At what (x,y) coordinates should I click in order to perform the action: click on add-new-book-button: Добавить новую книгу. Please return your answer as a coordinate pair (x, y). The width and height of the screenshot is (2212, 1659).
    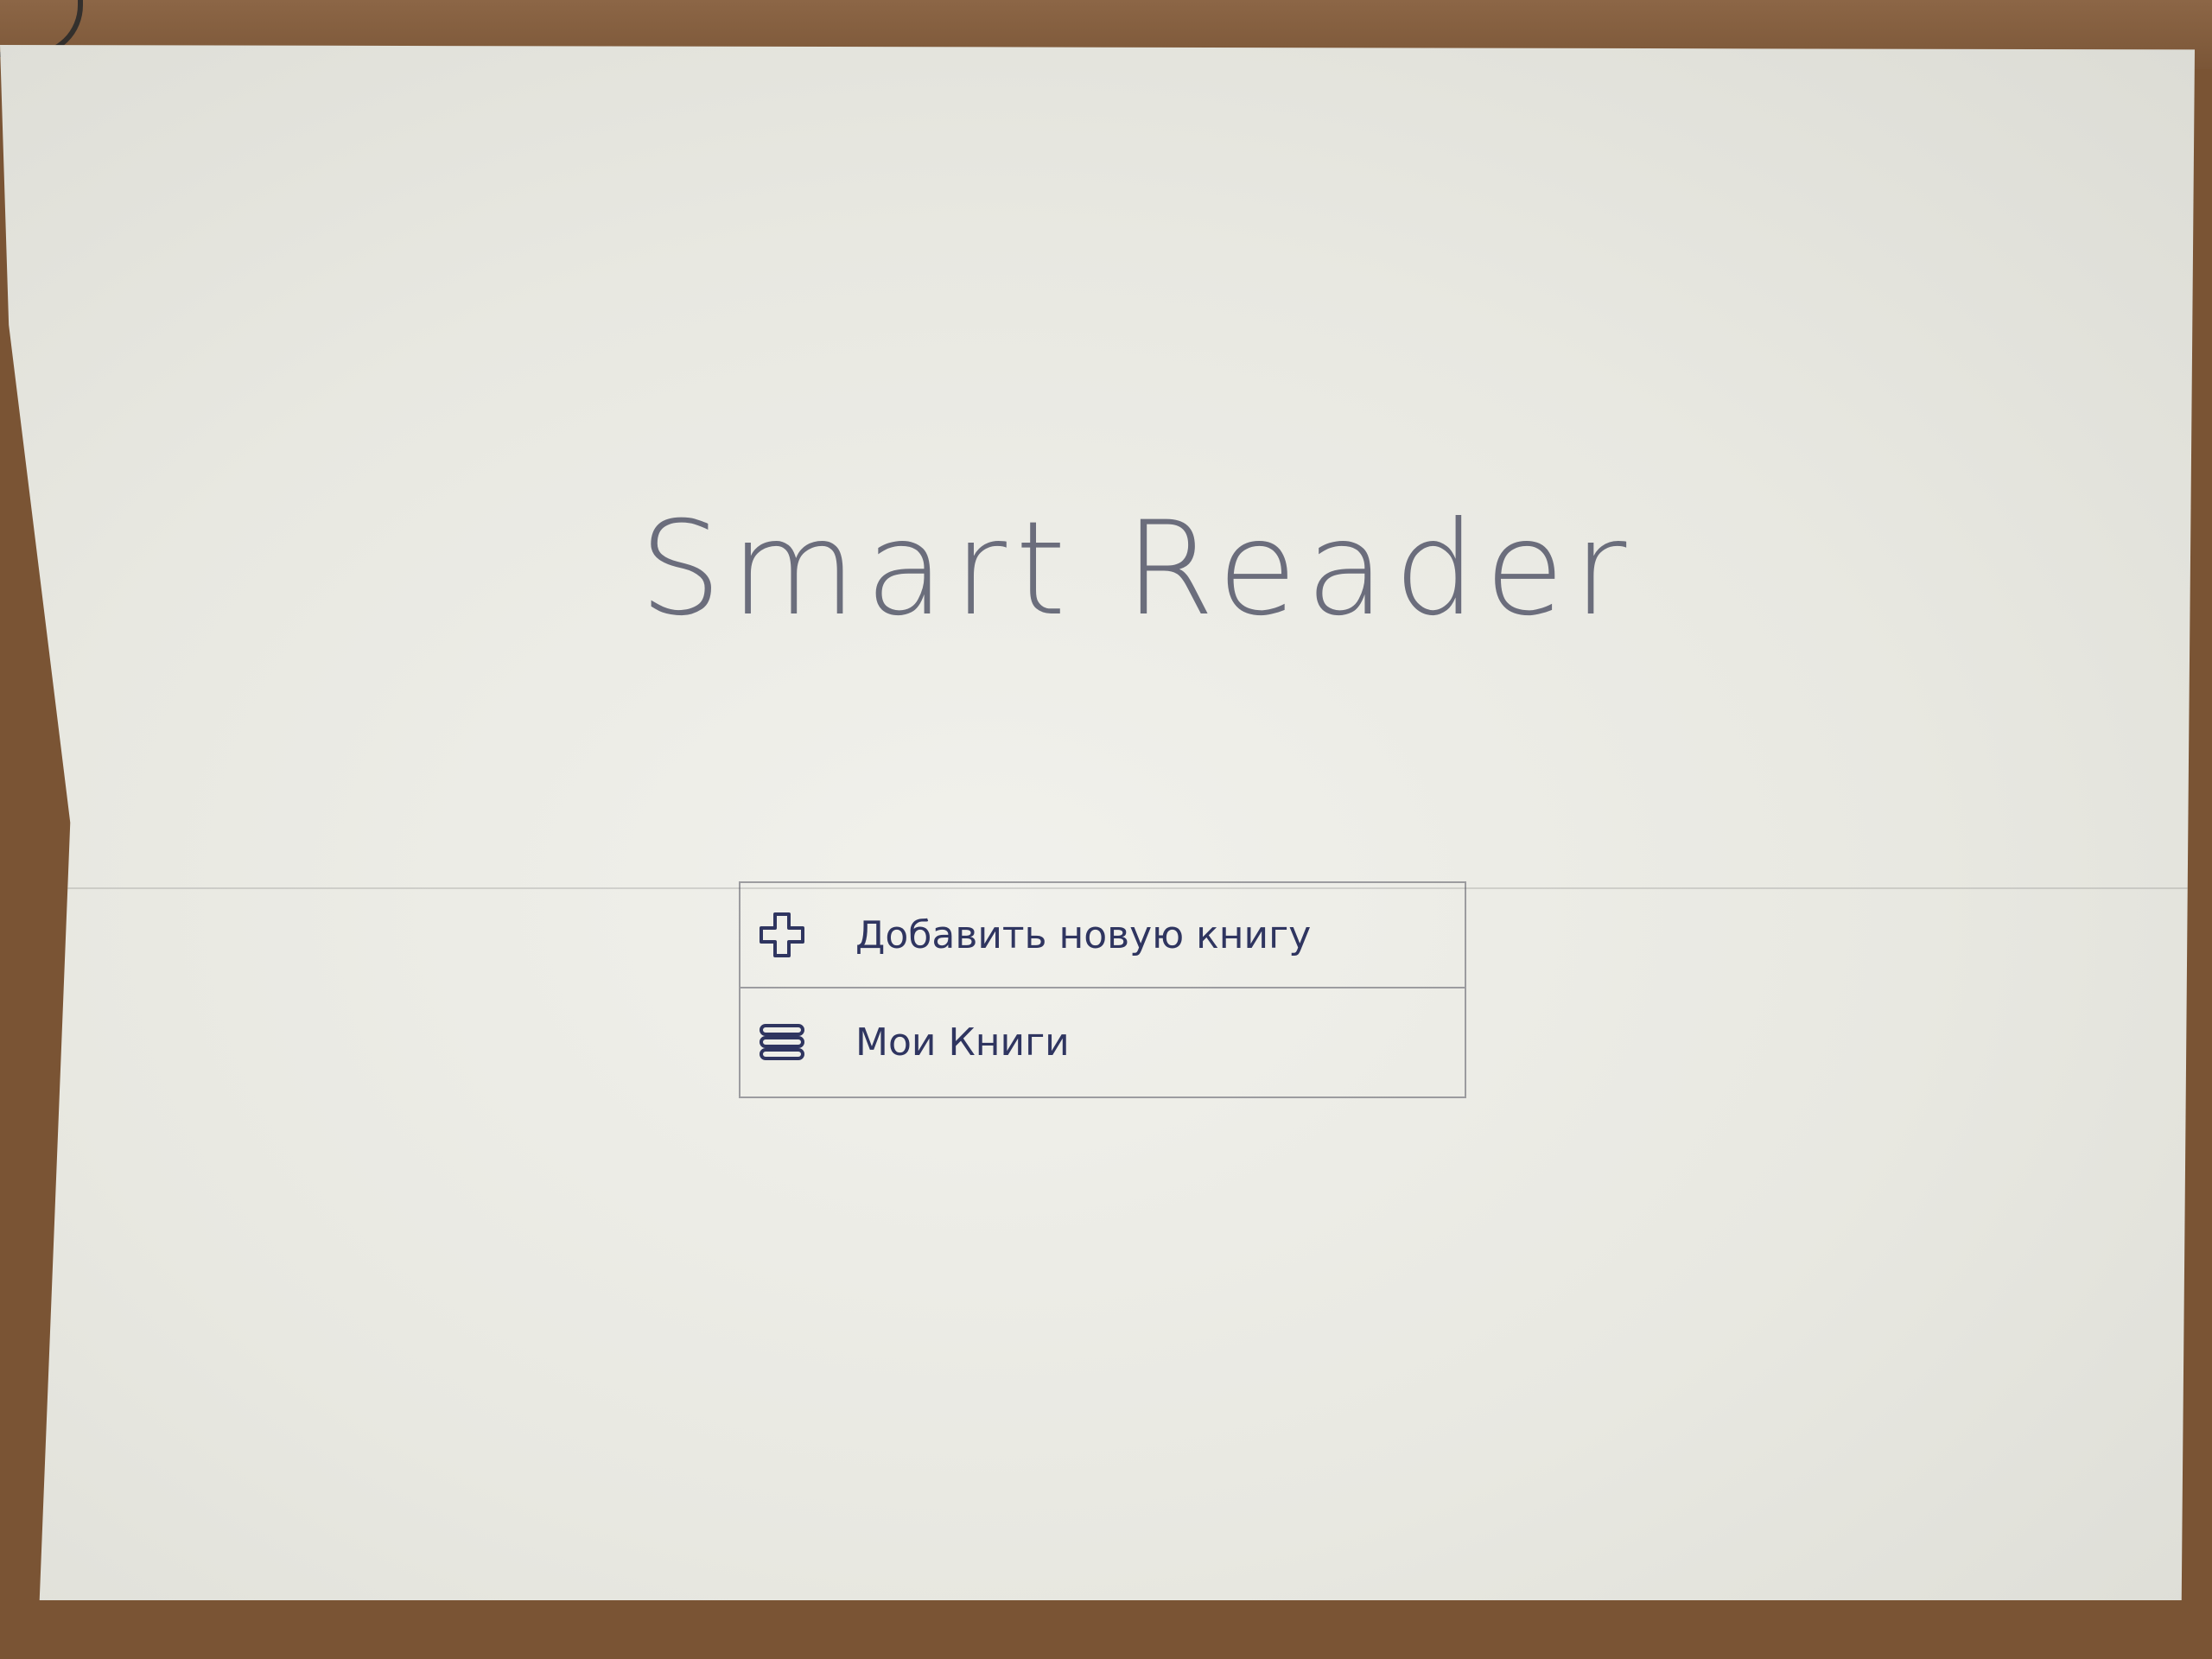
    Looking at the image, I should click on (1103, 935).